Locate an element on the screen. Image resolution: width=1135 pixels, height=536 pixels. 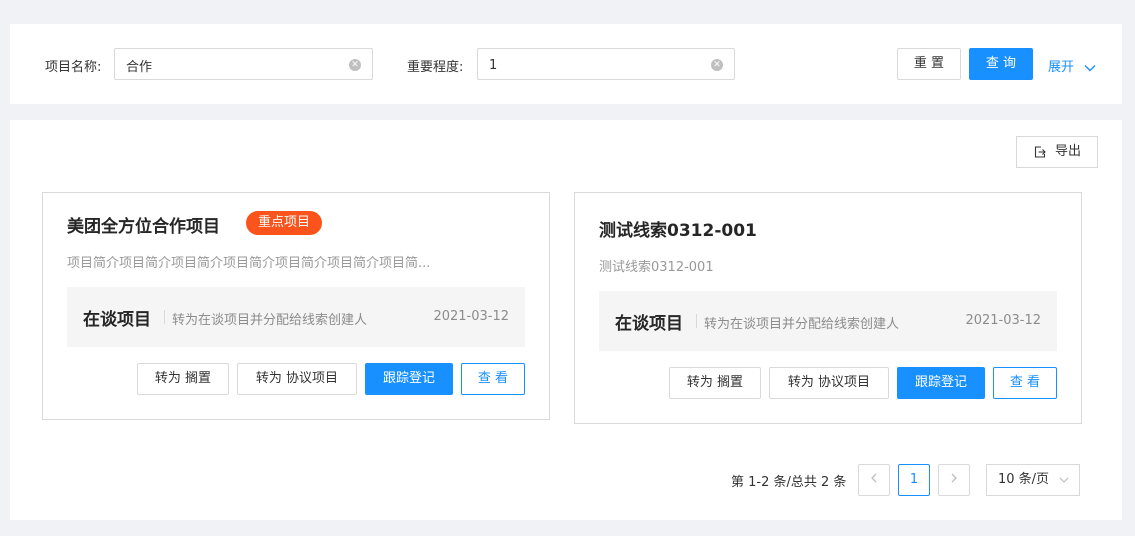
prev-page-button is located at coordinates (874, 480).